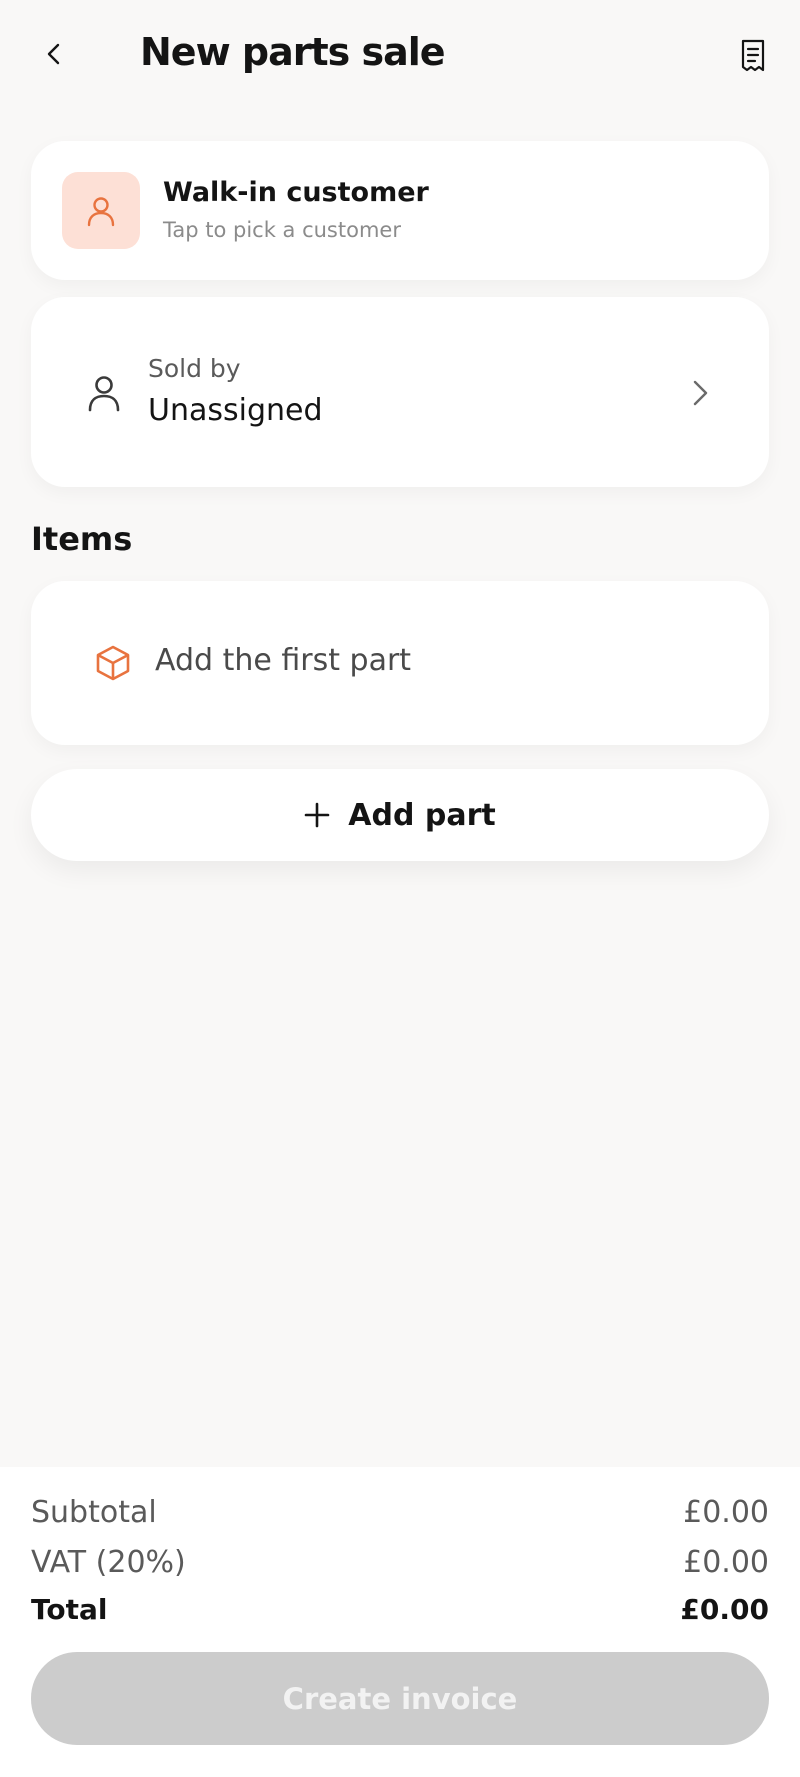  Describe the element at coordinates (400, 1512) in the screenshot. I see `subtotal-row: Subtotal £0.00` at that location.